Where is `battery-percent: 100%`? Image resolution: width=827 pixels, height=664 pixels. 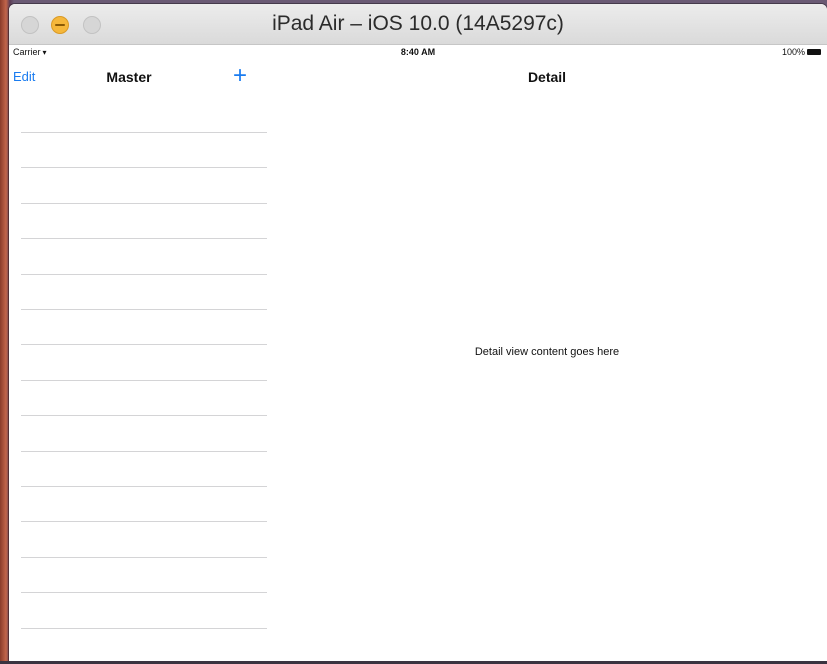 battery-percent: 100% is located at coordinates (793, 52).